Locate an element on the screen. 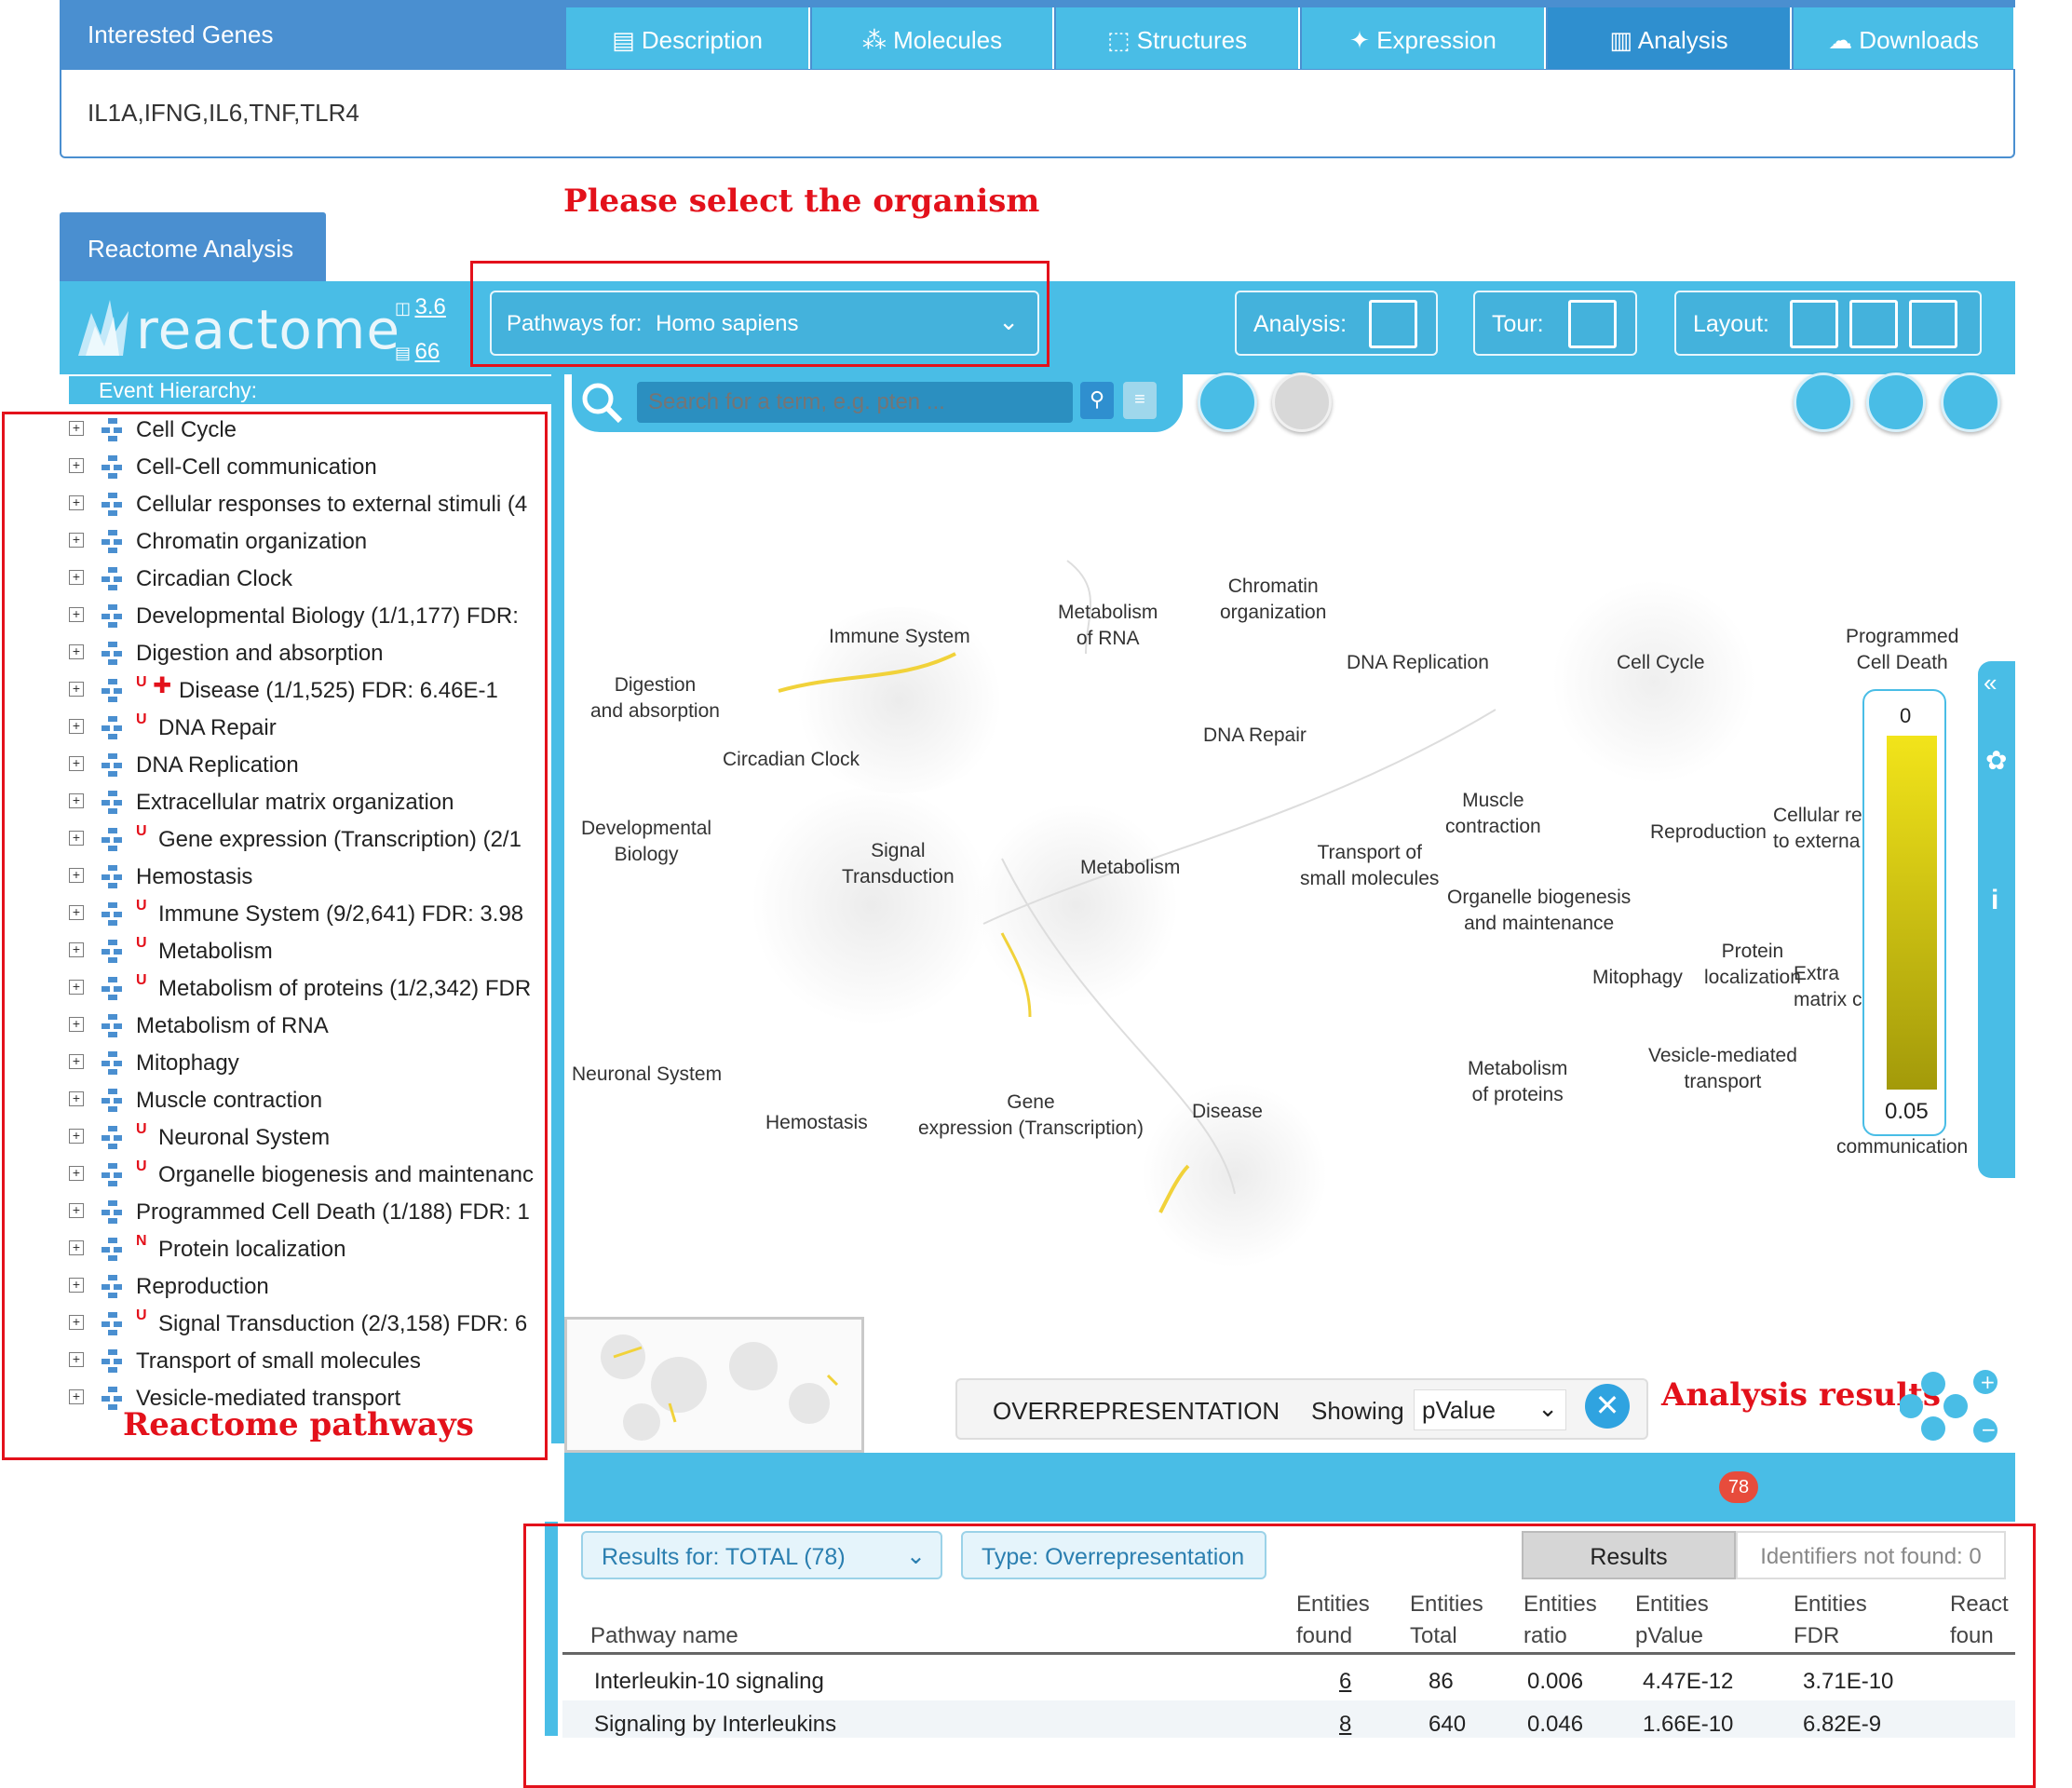 Image resolution: width=2072 pixels, height=1788 pixels. hierarchy-item: + U DNA Repair is located at coordinates (307, 730).